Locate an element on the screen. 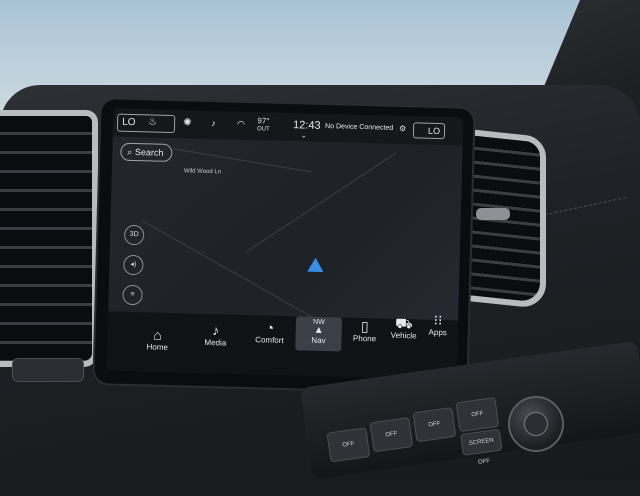 Image resolution: width=640 pixels, height=496 pixels. phone-icon: ▯ is located at coordinates (364, 326).